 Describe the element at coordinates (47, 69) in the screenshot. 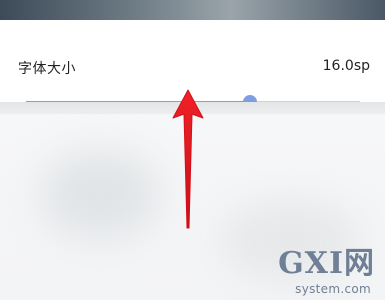

I see `font-size-label: 字体大小` at that location.